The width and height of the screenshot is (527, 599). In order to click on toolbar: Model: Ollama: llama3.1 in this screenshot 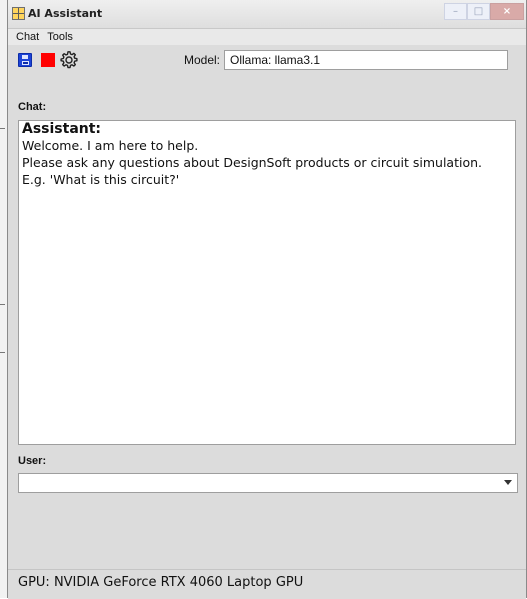, I will do `click(267, 63)`.